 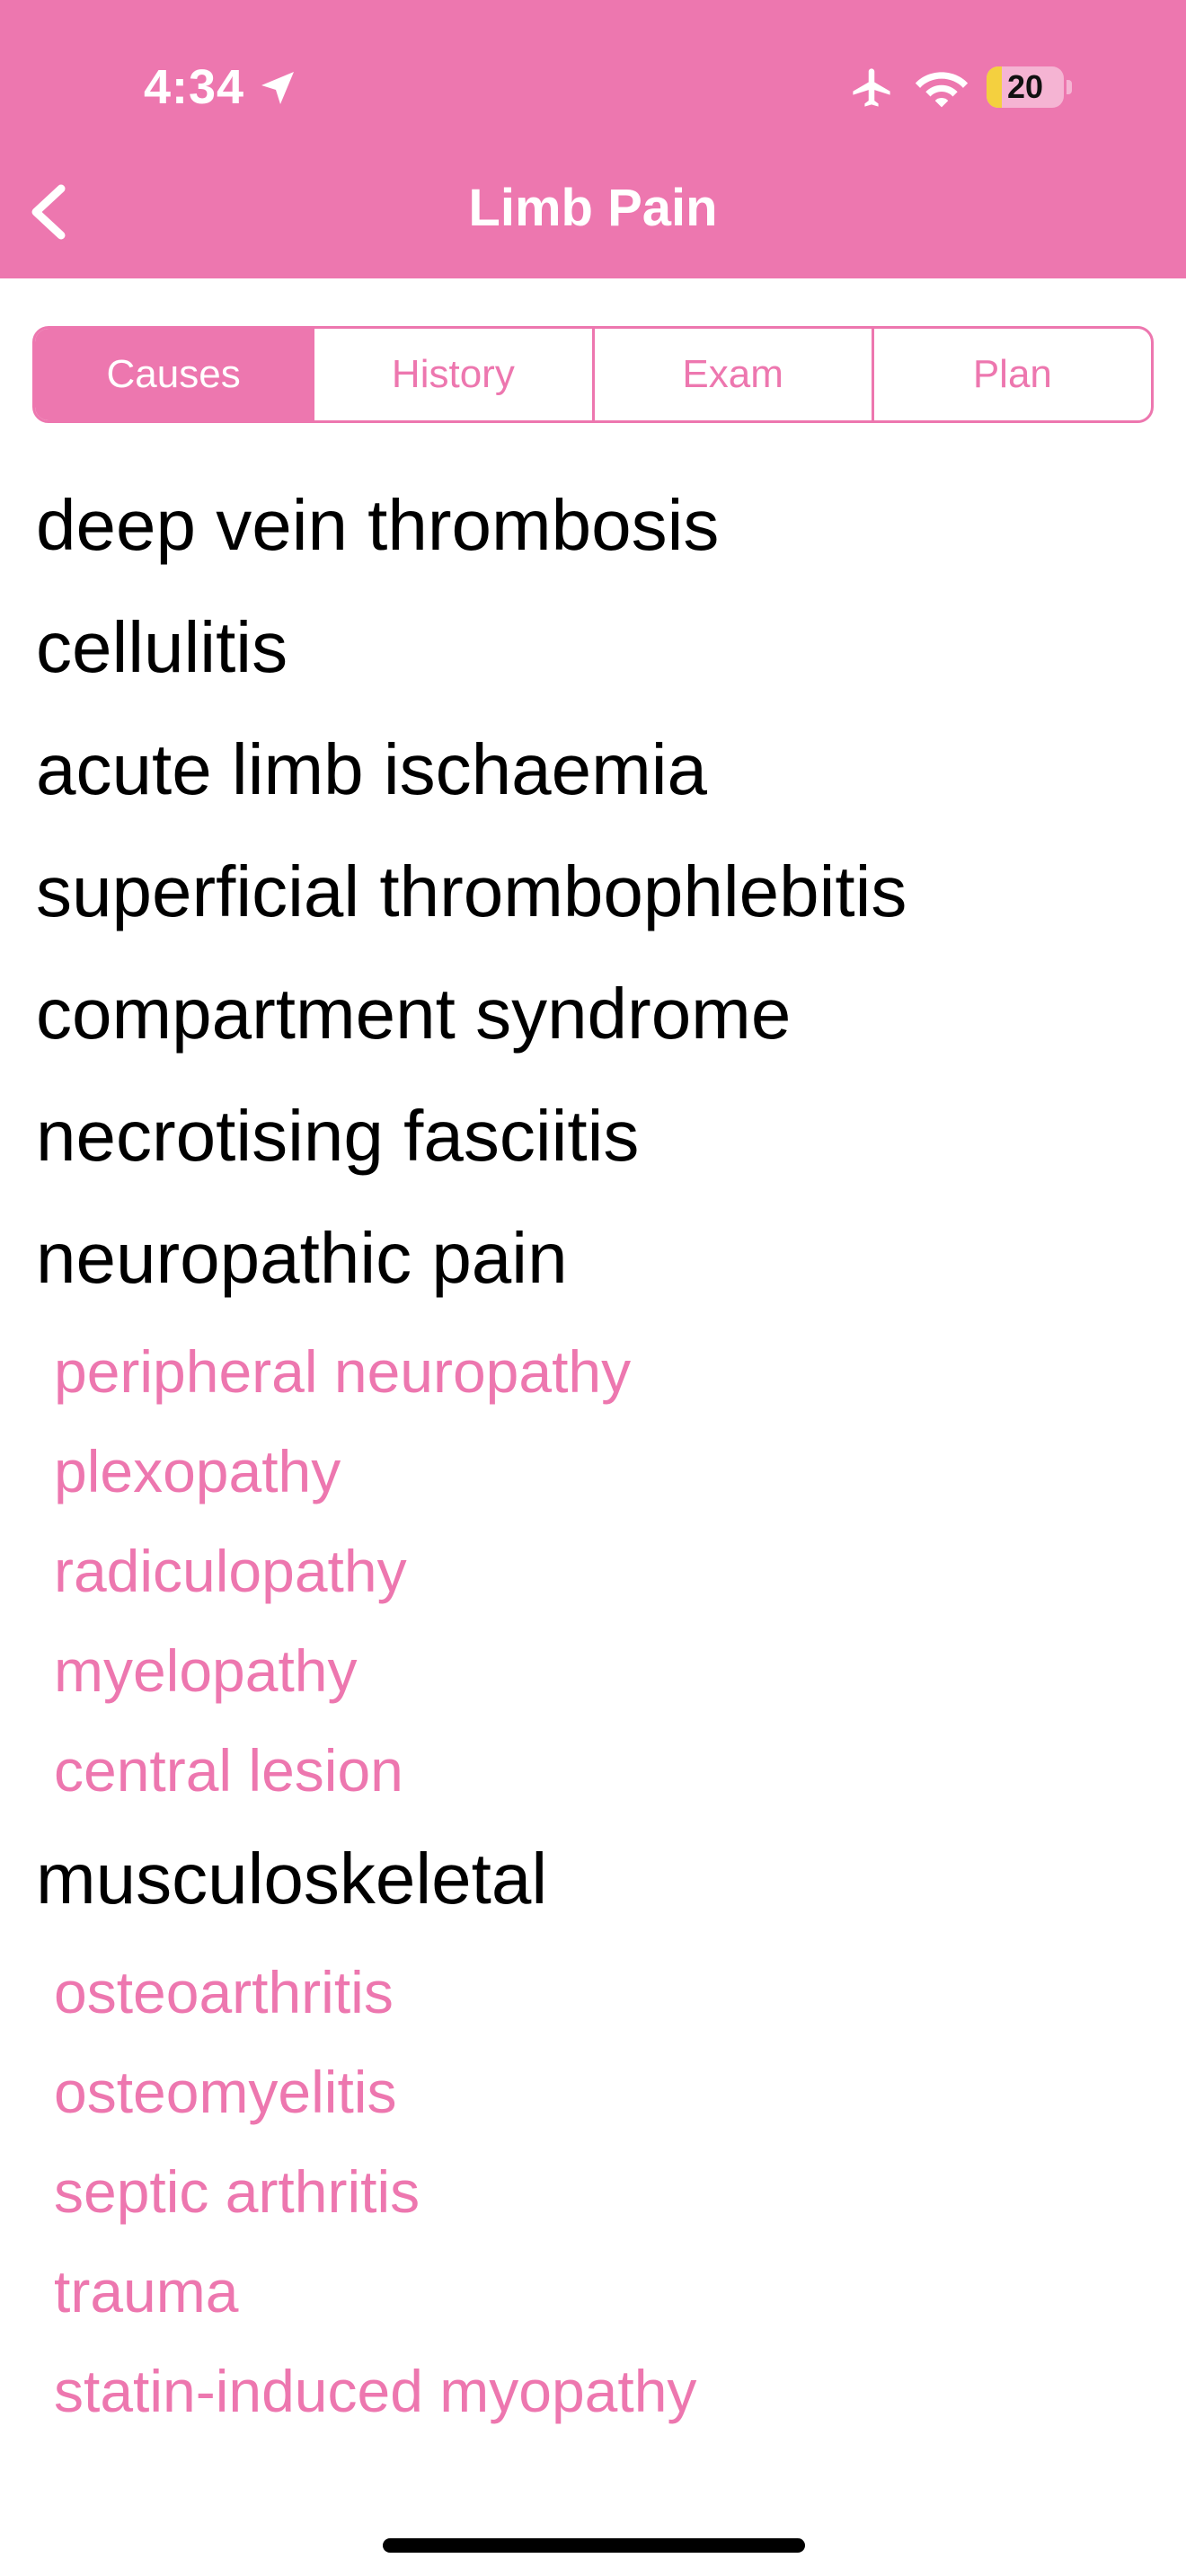 What do you see at coordinates (593, 777) in the screenshot?
I see `cause-item: acute limb ischaemia` at bounding box center [593, 777].